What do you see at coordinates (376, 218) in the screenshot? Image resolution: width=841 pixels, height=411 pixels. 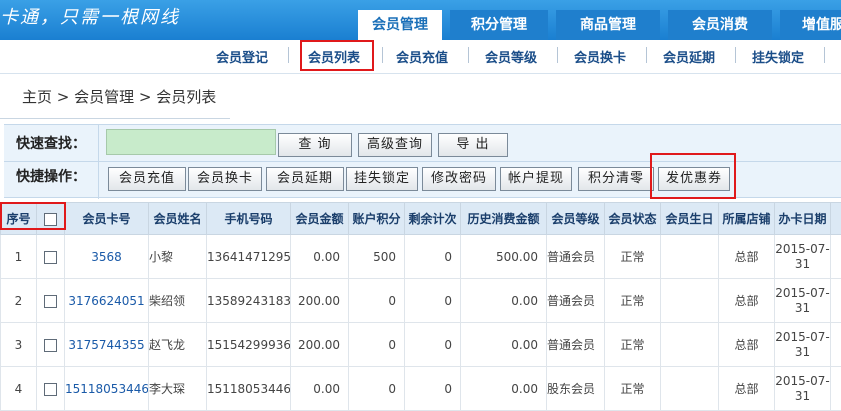 I see `column-header: 账户积分` at bounding box center [376, 218].